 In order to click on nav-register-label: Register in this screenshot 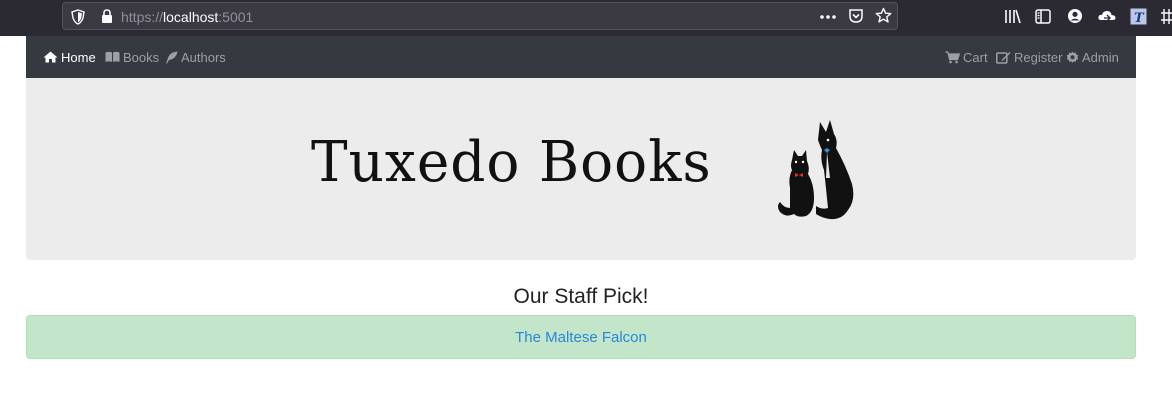, I will do `click(1038, 57)`.